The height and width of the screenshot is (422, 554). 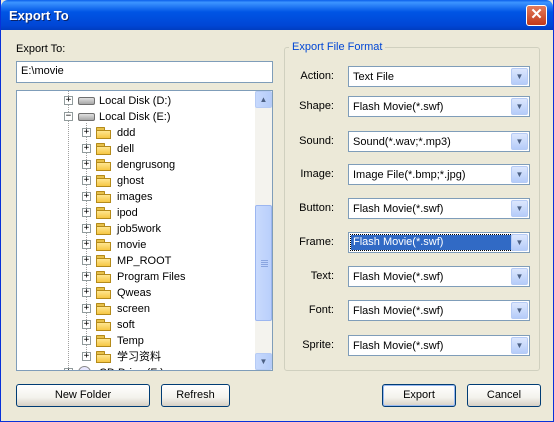 What do you see at coordinates (398, 311) in the screenshot?
I see `font-format-value: Flash Movie(*.swf)` at bounding box center [398, 311].